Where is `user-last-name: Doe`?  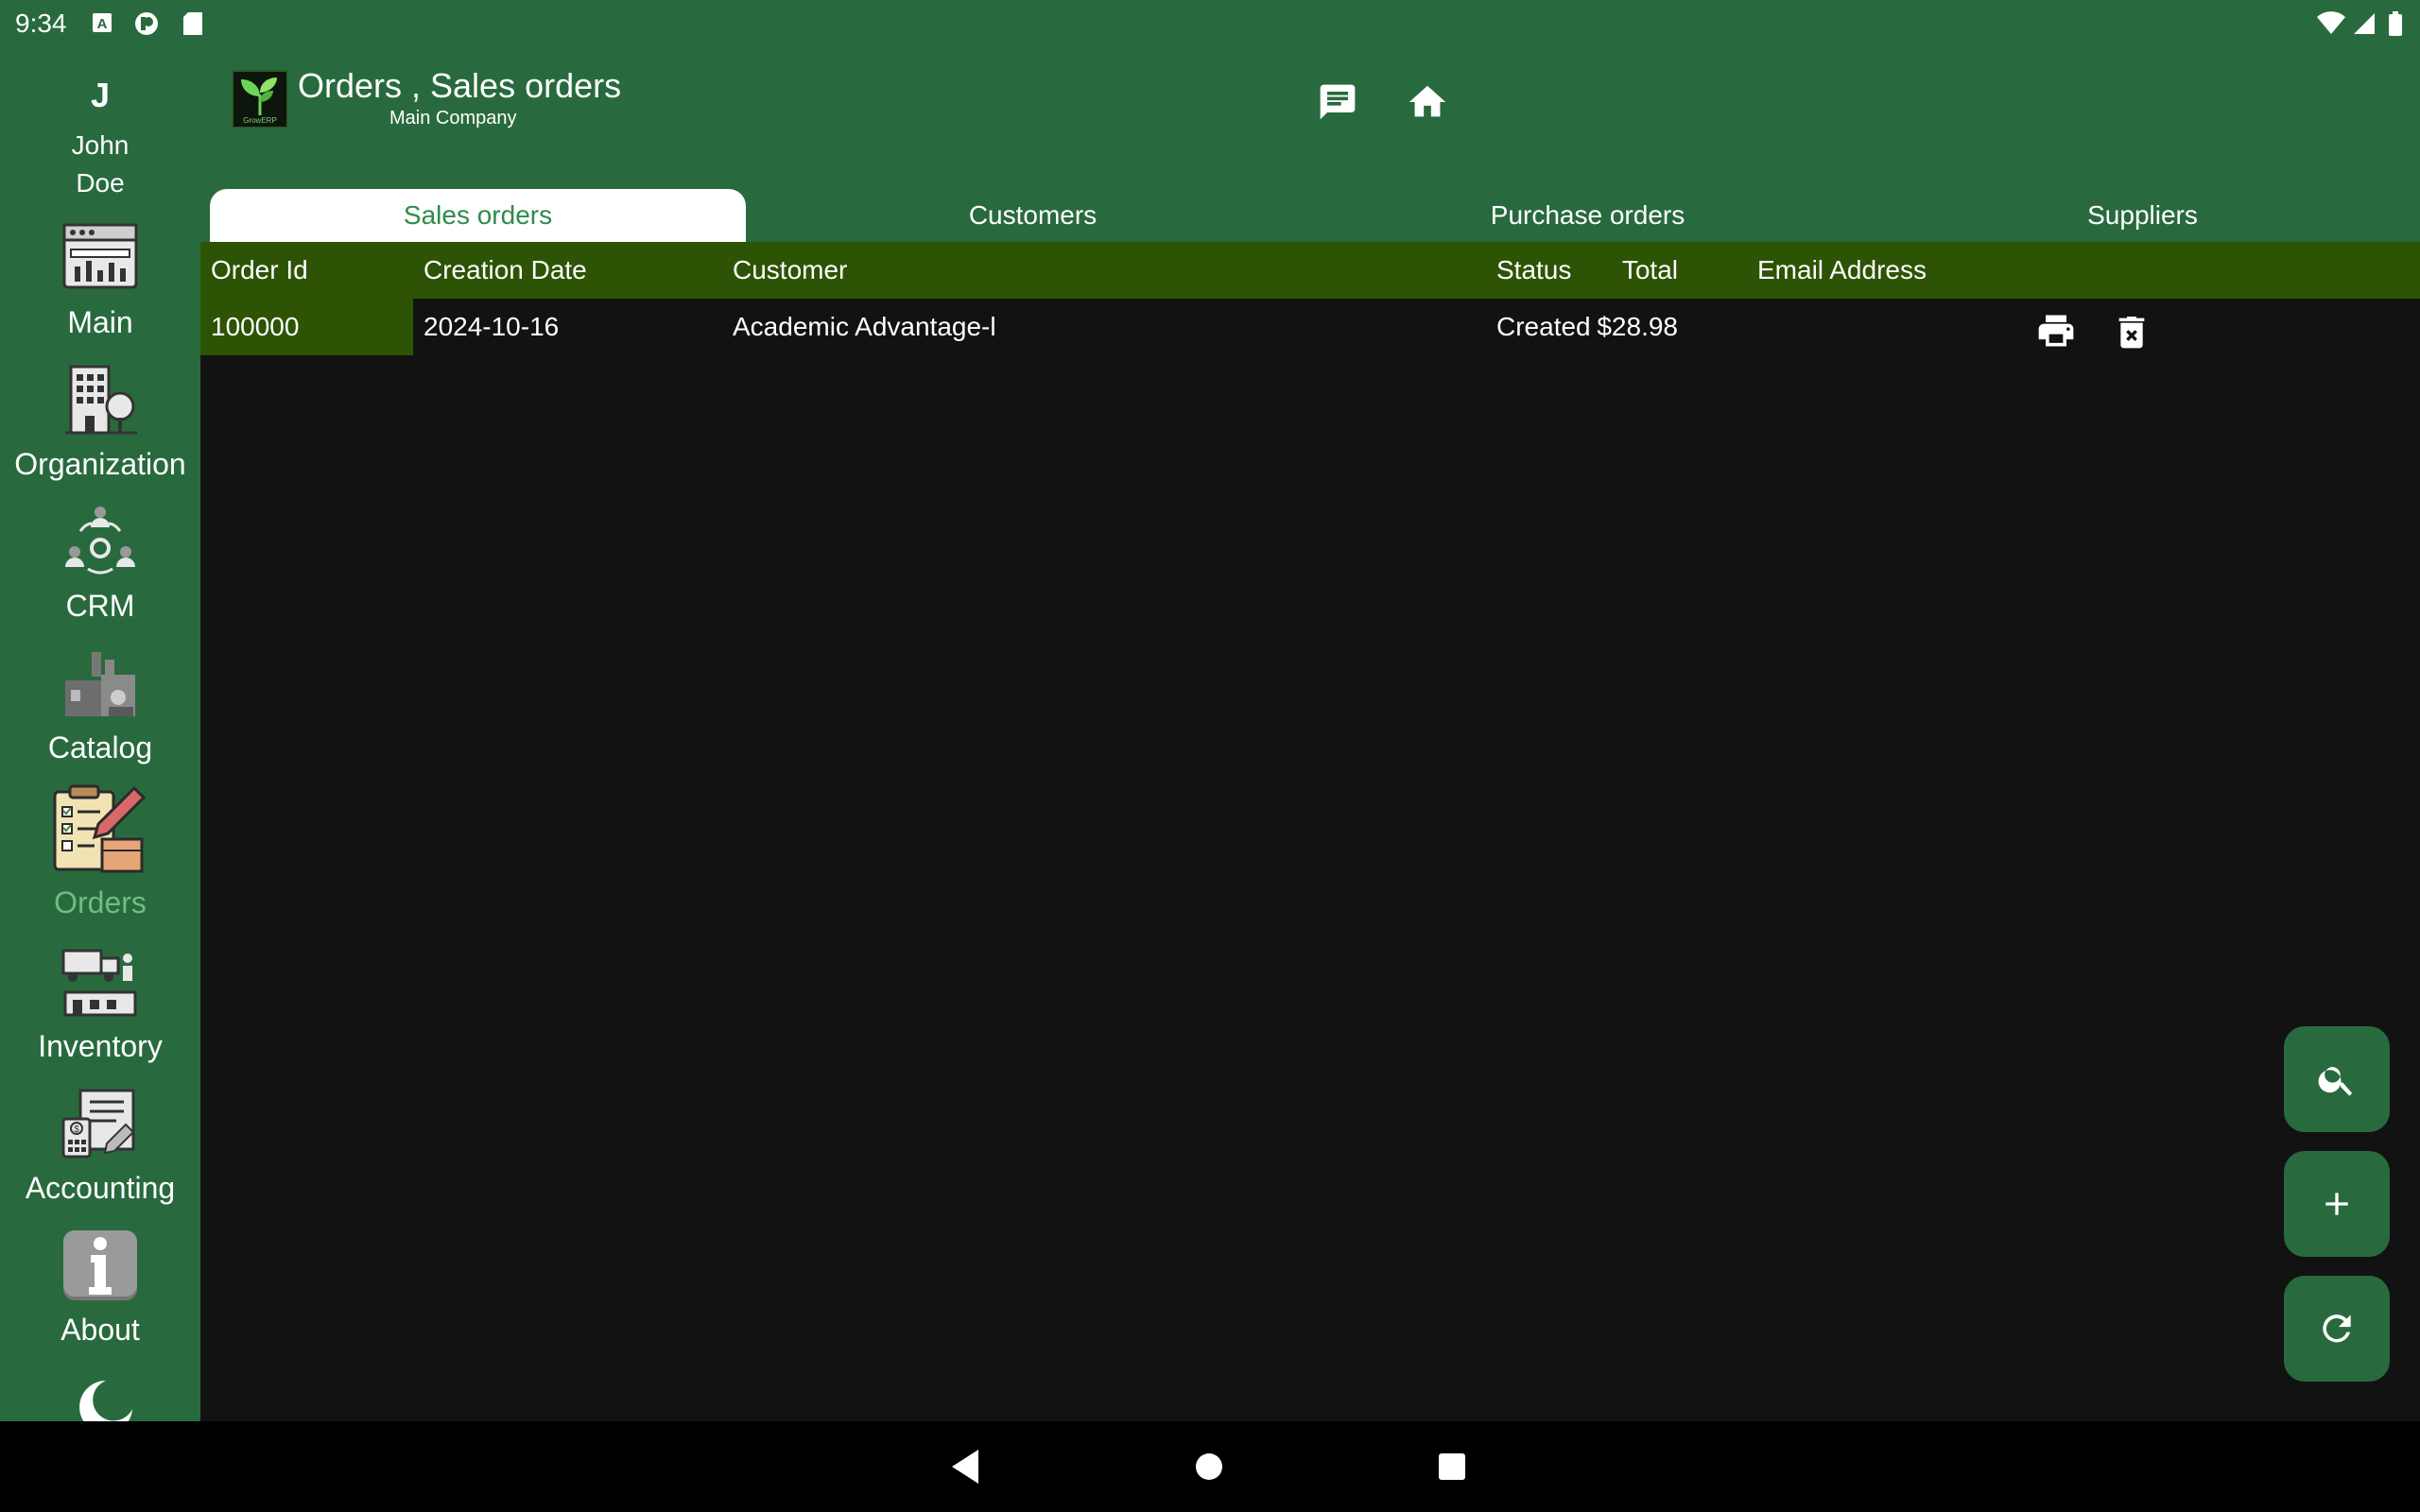 user-last-name: Doe is located at coordinates (100, 183).